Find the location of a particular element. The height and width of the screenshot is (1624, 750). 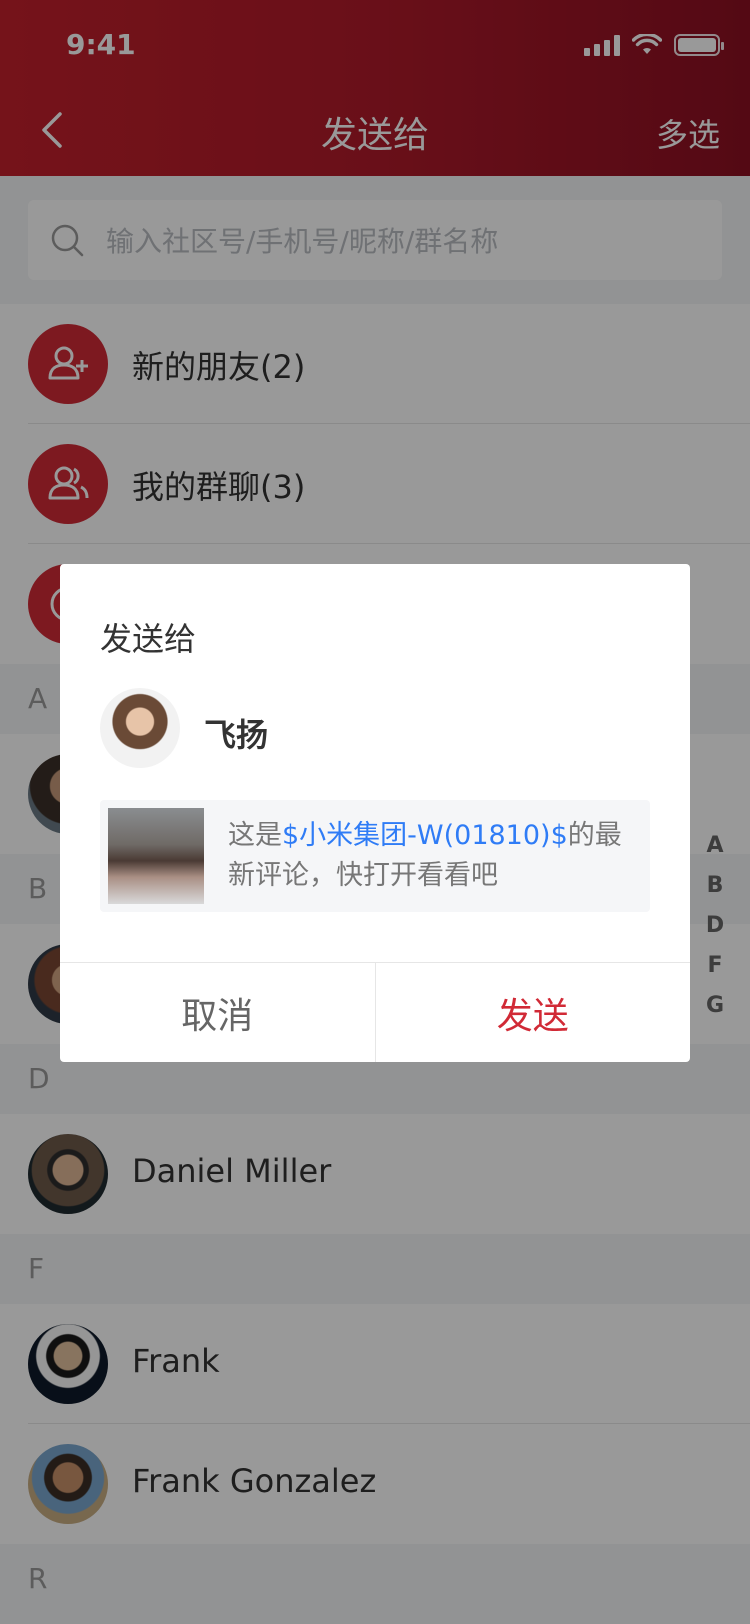

dialog-actions: 取消 发送 is located at coordinates (375, 1012).